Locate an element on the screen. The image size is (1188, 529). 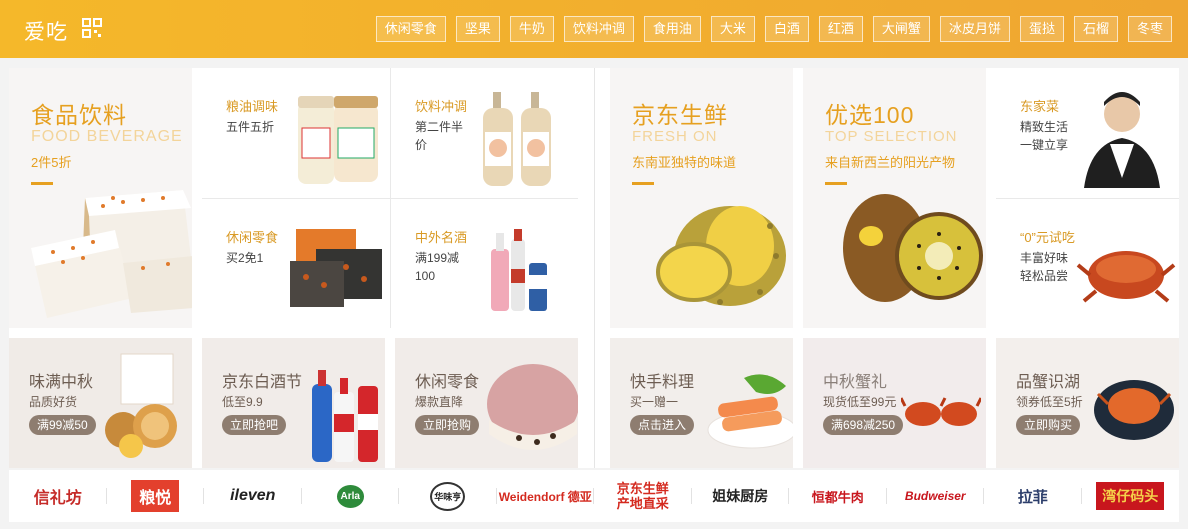
item-title: 休闲零食 is located at coordinates (252, 237).